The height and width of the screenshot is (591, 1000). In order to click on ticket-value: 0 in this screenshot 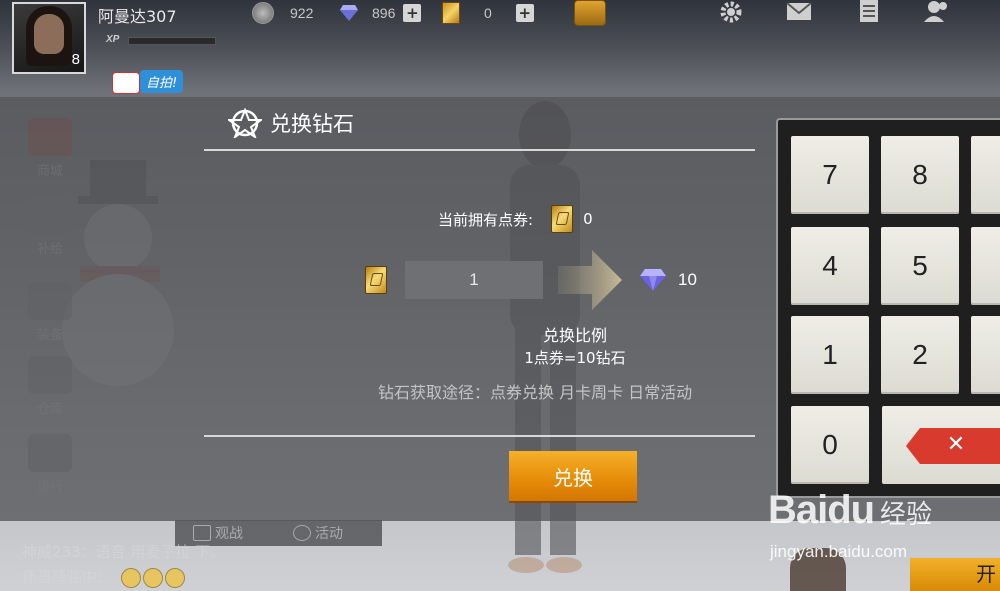, I will do `click(488, 13)`.